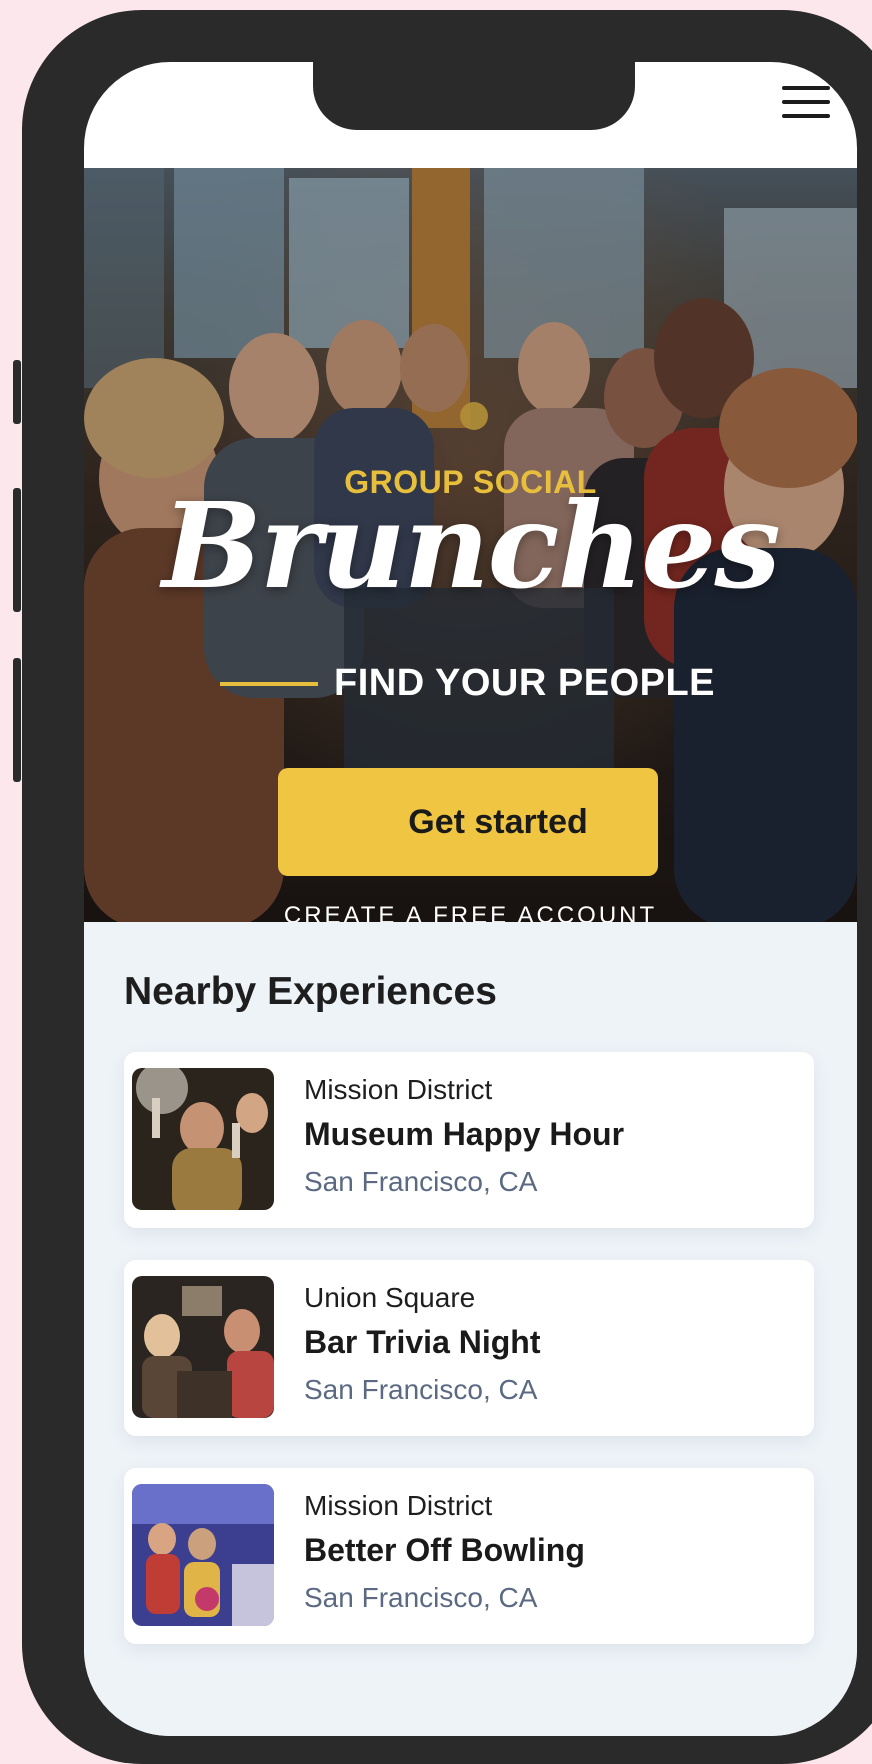  What do you see at coordinates (17, 392) in the screenshot?
I see `phone-silent-switch` at bounding box center [17, 392].